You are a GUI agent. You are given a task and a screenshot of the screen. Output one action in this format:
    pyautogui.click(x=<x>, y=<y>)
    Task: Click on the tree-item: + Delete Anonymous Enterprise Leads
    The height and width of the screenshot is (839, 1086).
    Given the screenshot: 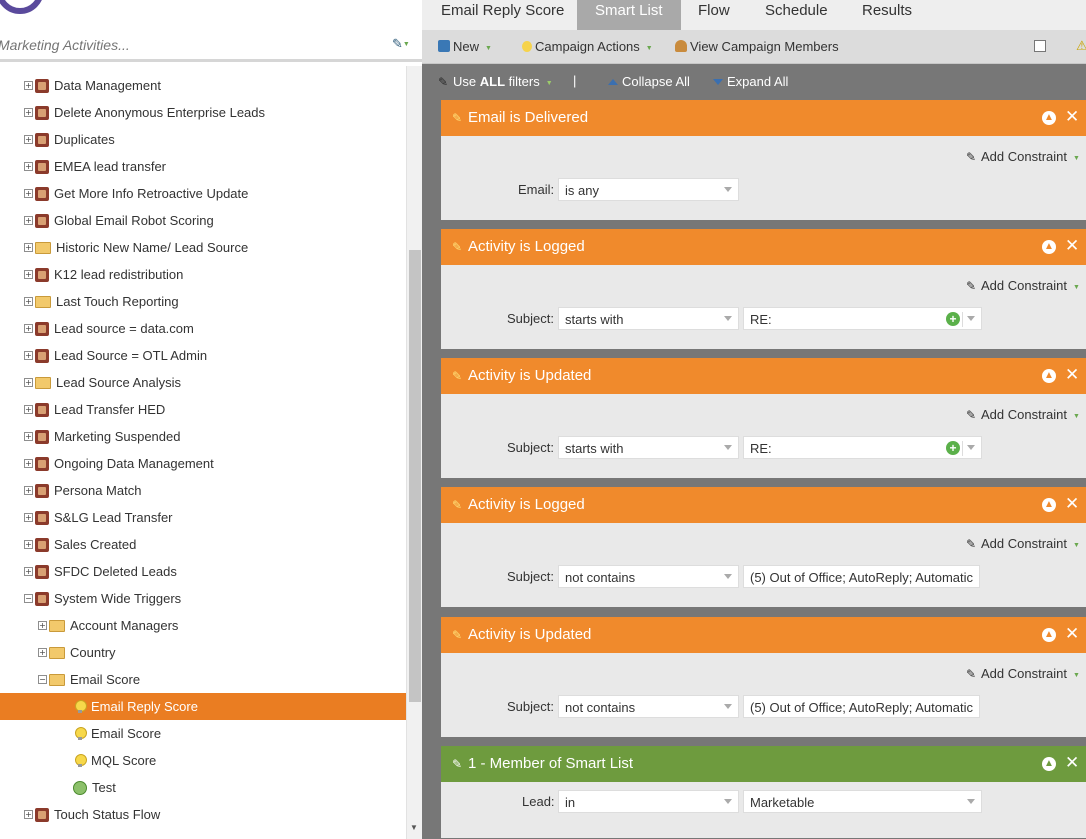 What is the action you would take?
    pyautogui.click(x=203, y=112)
    